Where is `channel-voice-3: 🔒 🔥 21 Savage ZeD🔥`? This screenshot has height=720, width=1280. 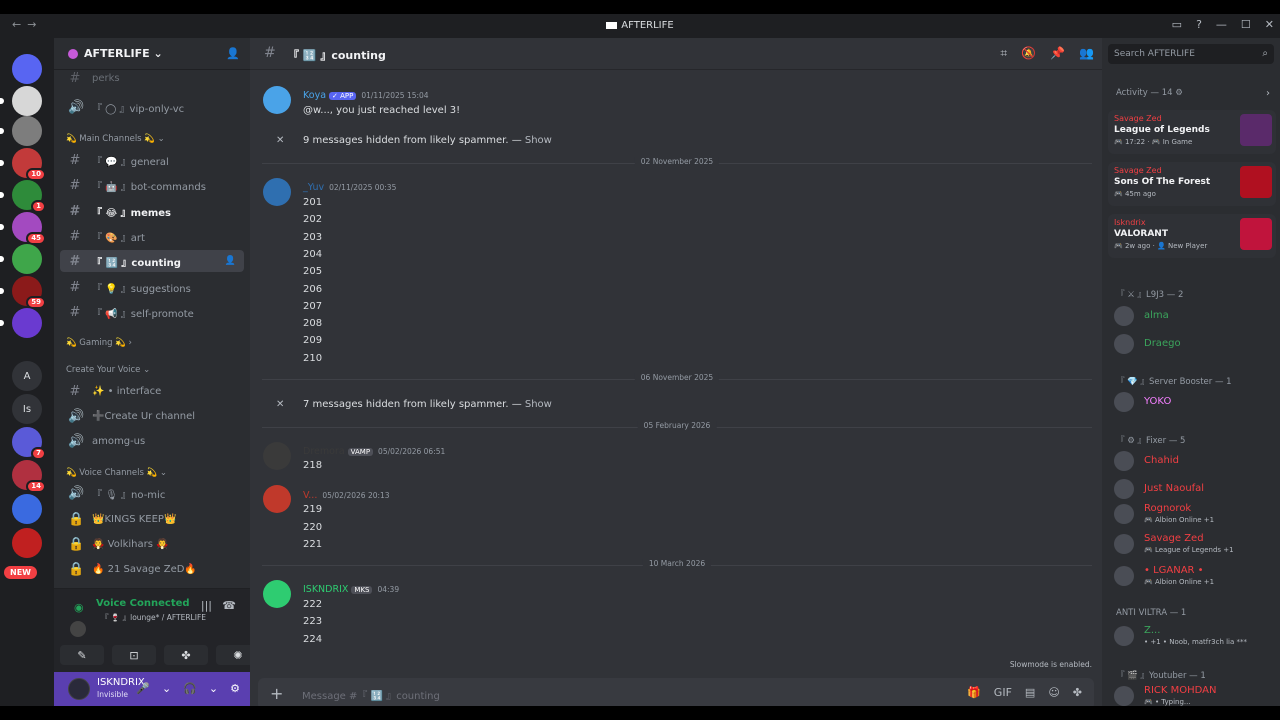
channel-voice-3: 🔒 🔥 21 Savage ZeD🔥 is located at coordinates (152, 569).